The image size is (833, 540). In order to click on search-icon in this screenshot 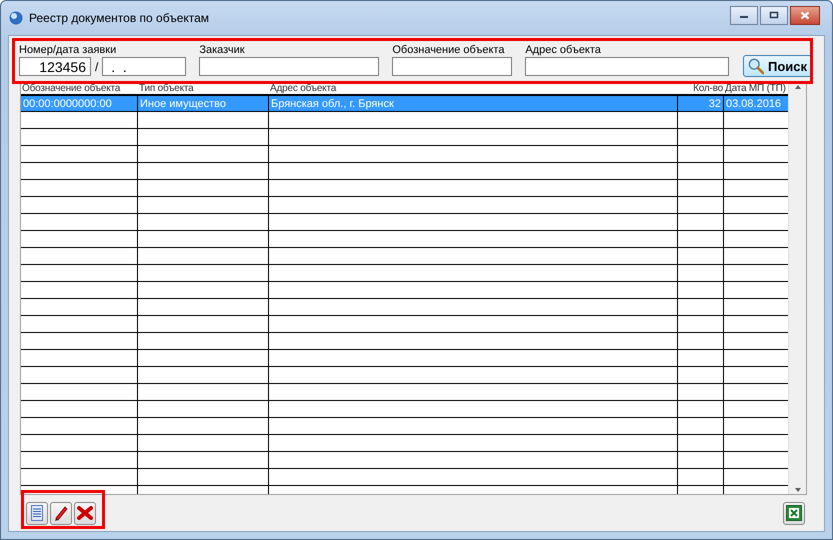, I will do `click(756, 66)`.